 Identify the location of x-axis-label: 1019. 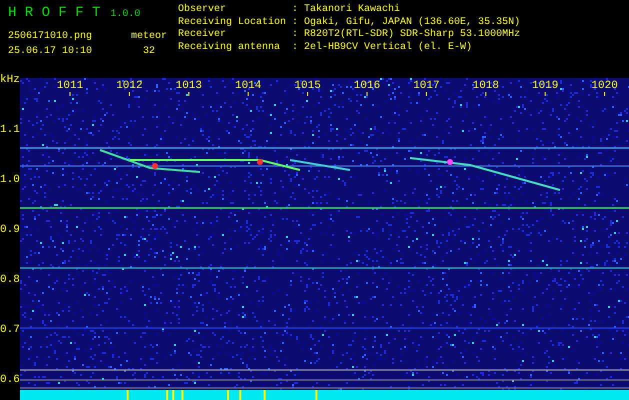
(545, 86).